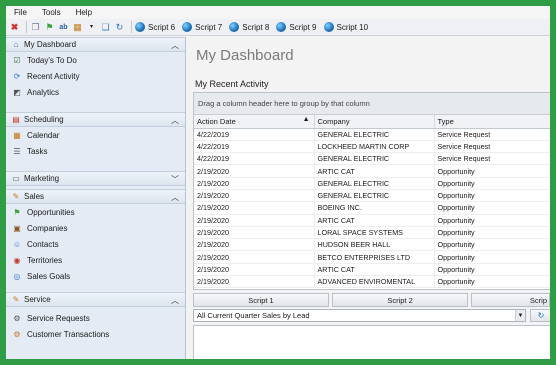  What do you see at coordinates (53, 76) in the screenshot?
I see `sidebar-item-label: Recent Activity` at bounding box center [53, 76].